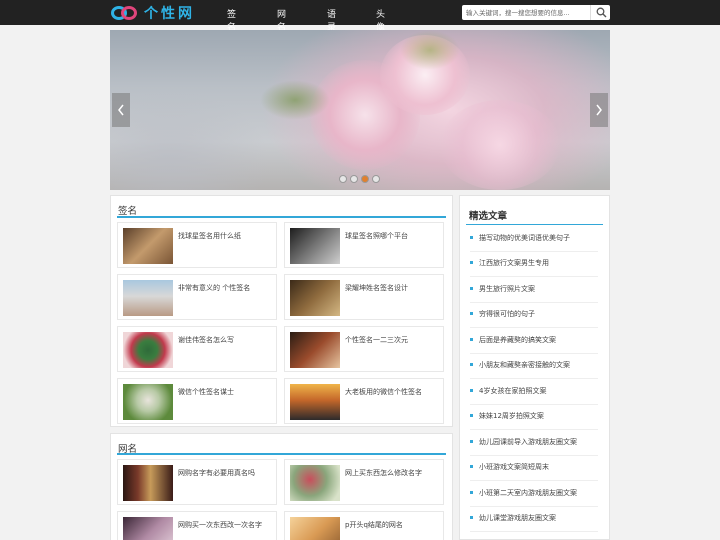 The width and height of the screenshot is (720, 540). What do you see at coordinates (365, 179) in the screenshot?
I see `banner-dot-active` at bounding box center [365, 179].